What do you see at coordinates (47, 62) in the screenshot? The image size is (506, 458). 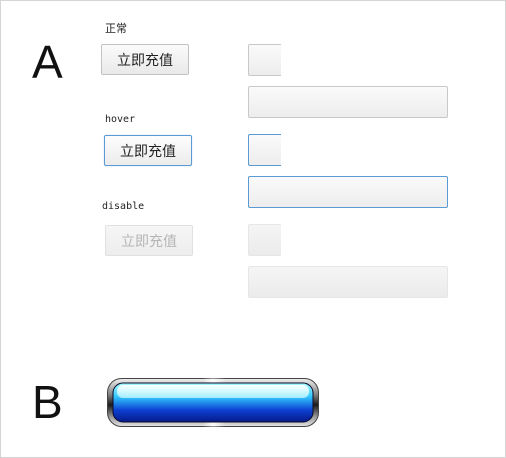 I see `section-a-letter: A` at bounding box center [47, 62].